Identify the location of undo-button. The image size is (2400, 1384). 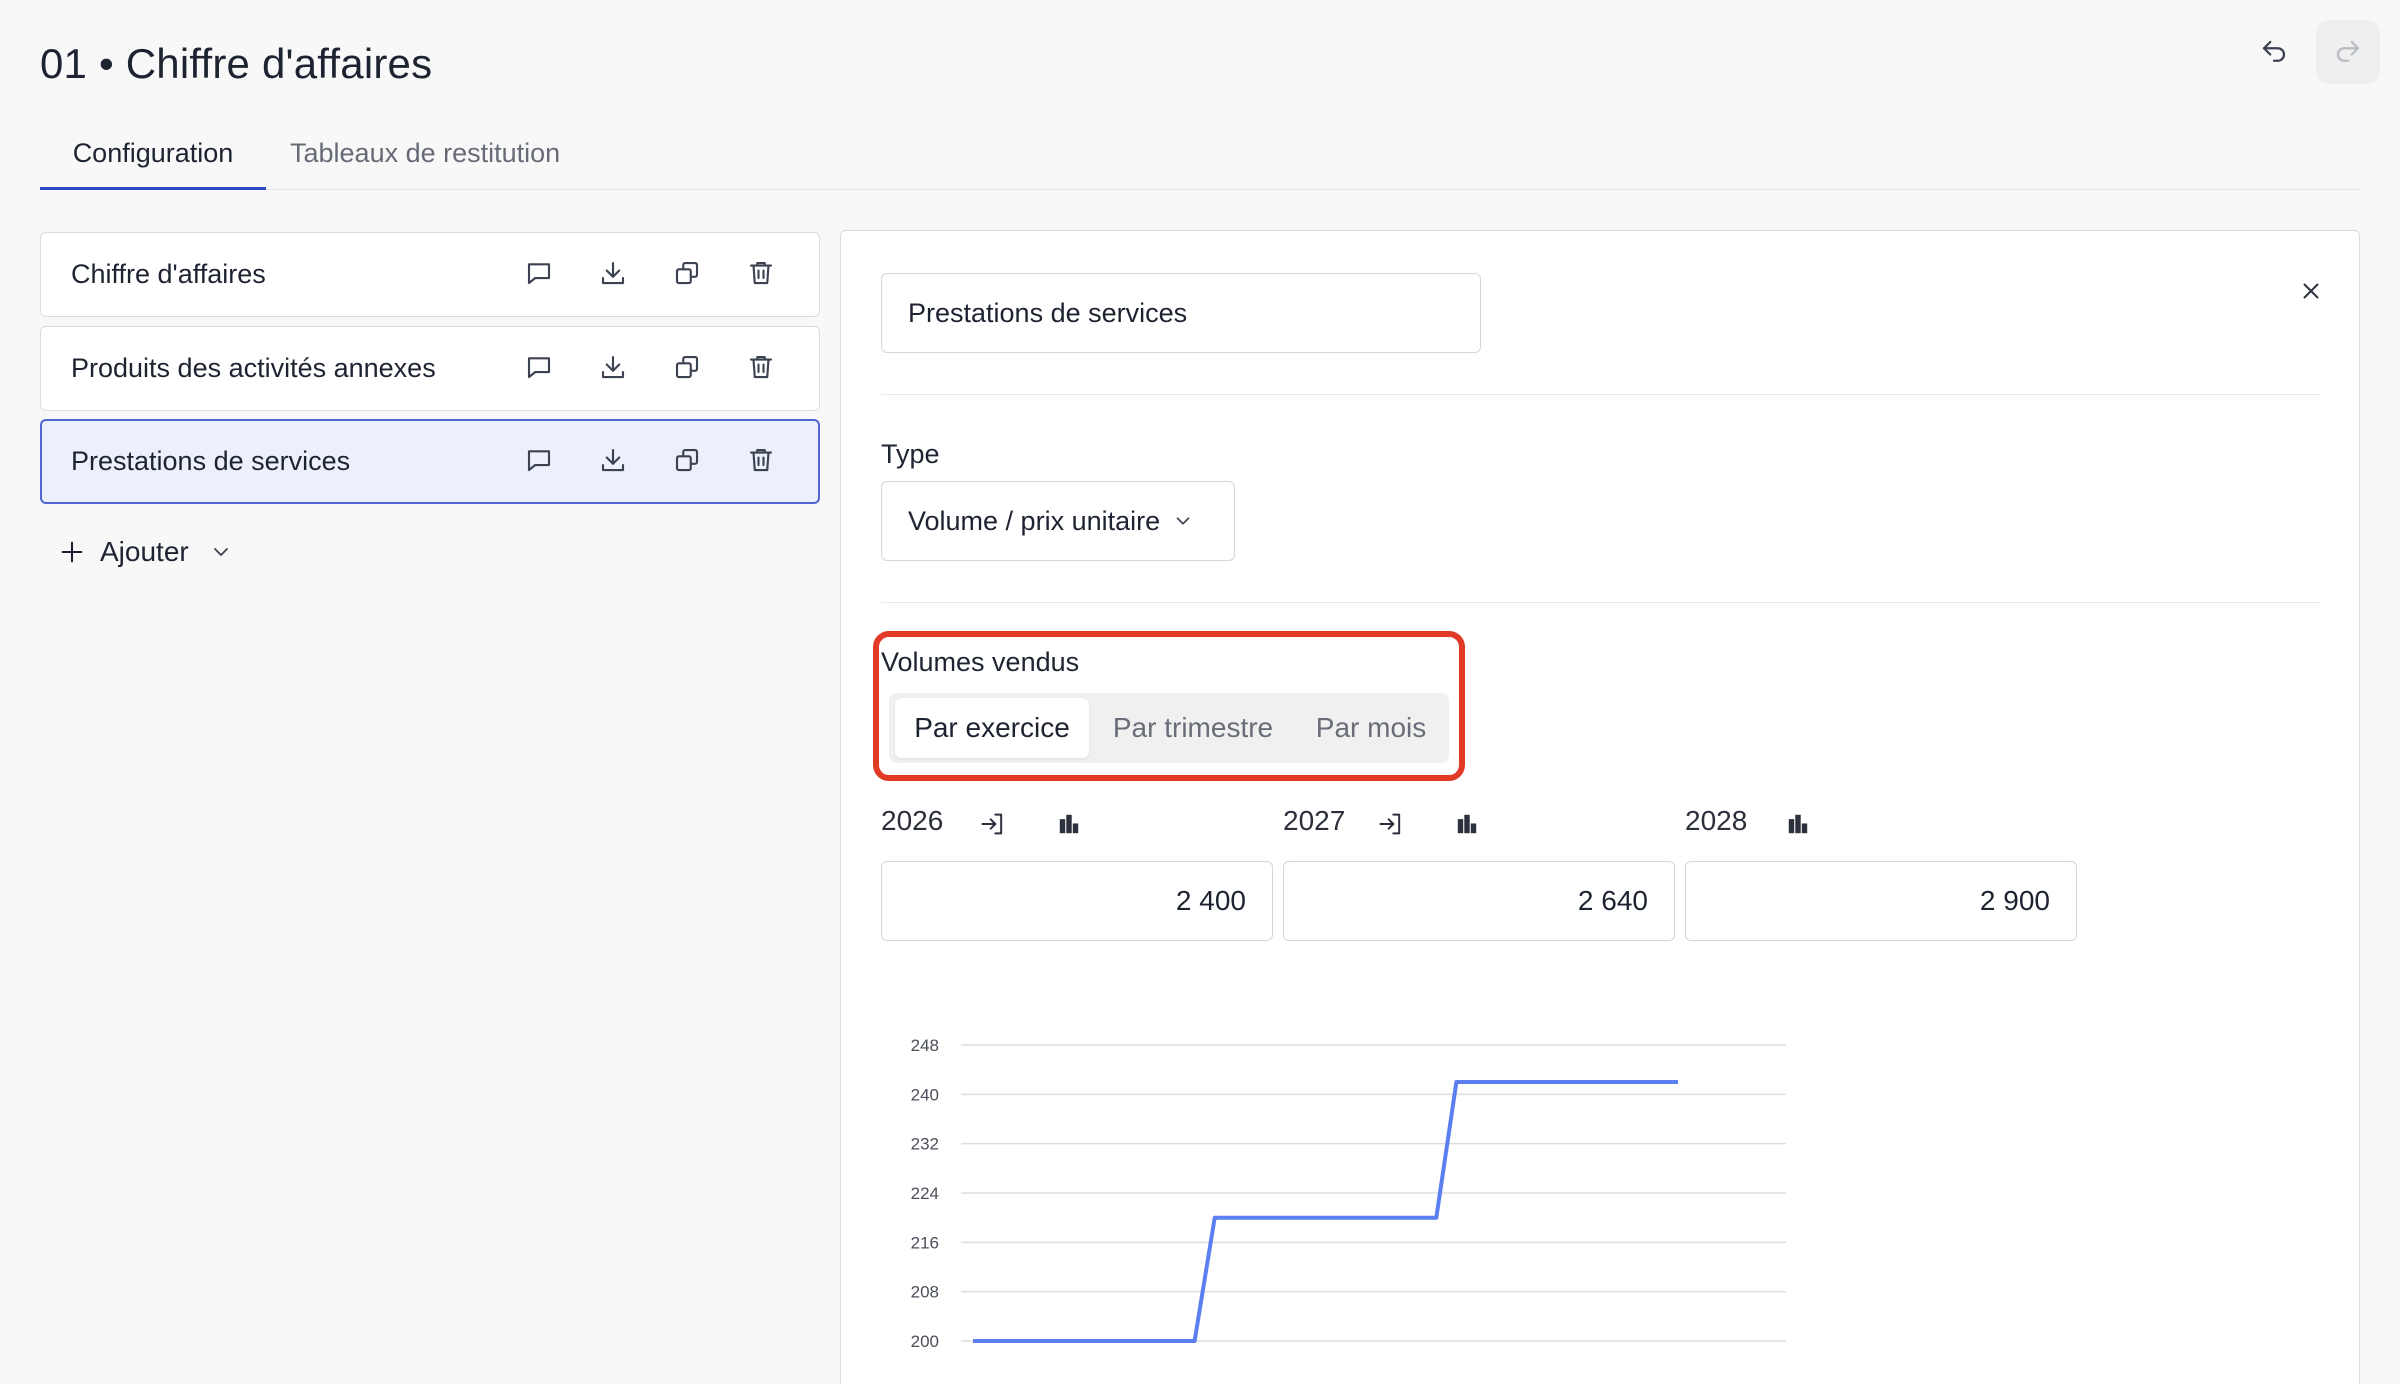
(2274, 52).